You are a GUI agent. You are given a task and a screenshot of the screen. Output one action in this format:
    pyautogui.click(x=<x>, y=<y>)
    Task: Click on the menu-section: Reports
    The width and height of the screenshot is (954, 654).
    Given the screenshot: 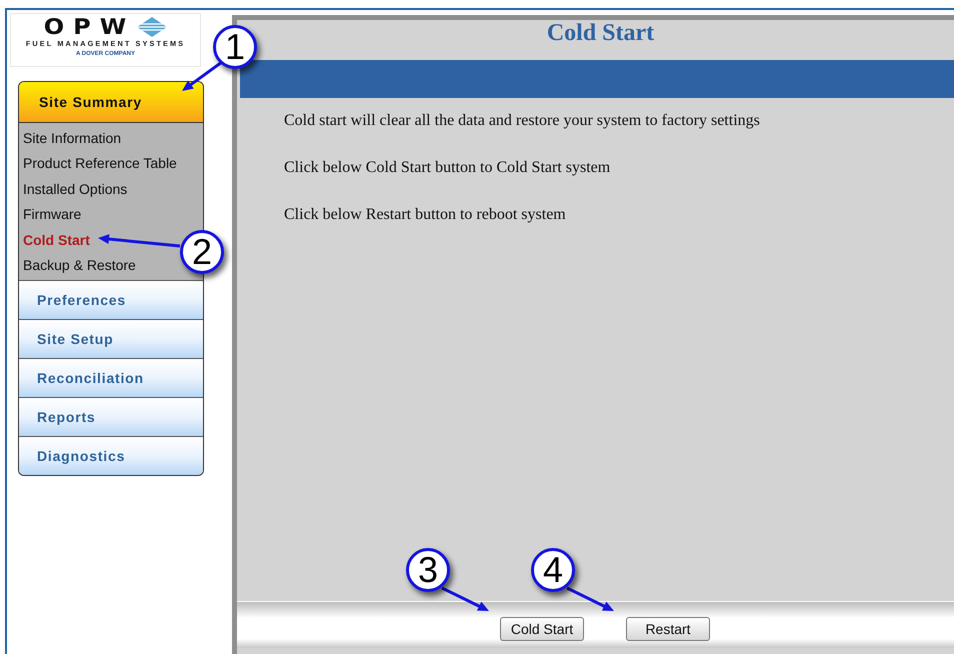 What is the action you would take?
    pyautogui.click(x=111, y=416)
    